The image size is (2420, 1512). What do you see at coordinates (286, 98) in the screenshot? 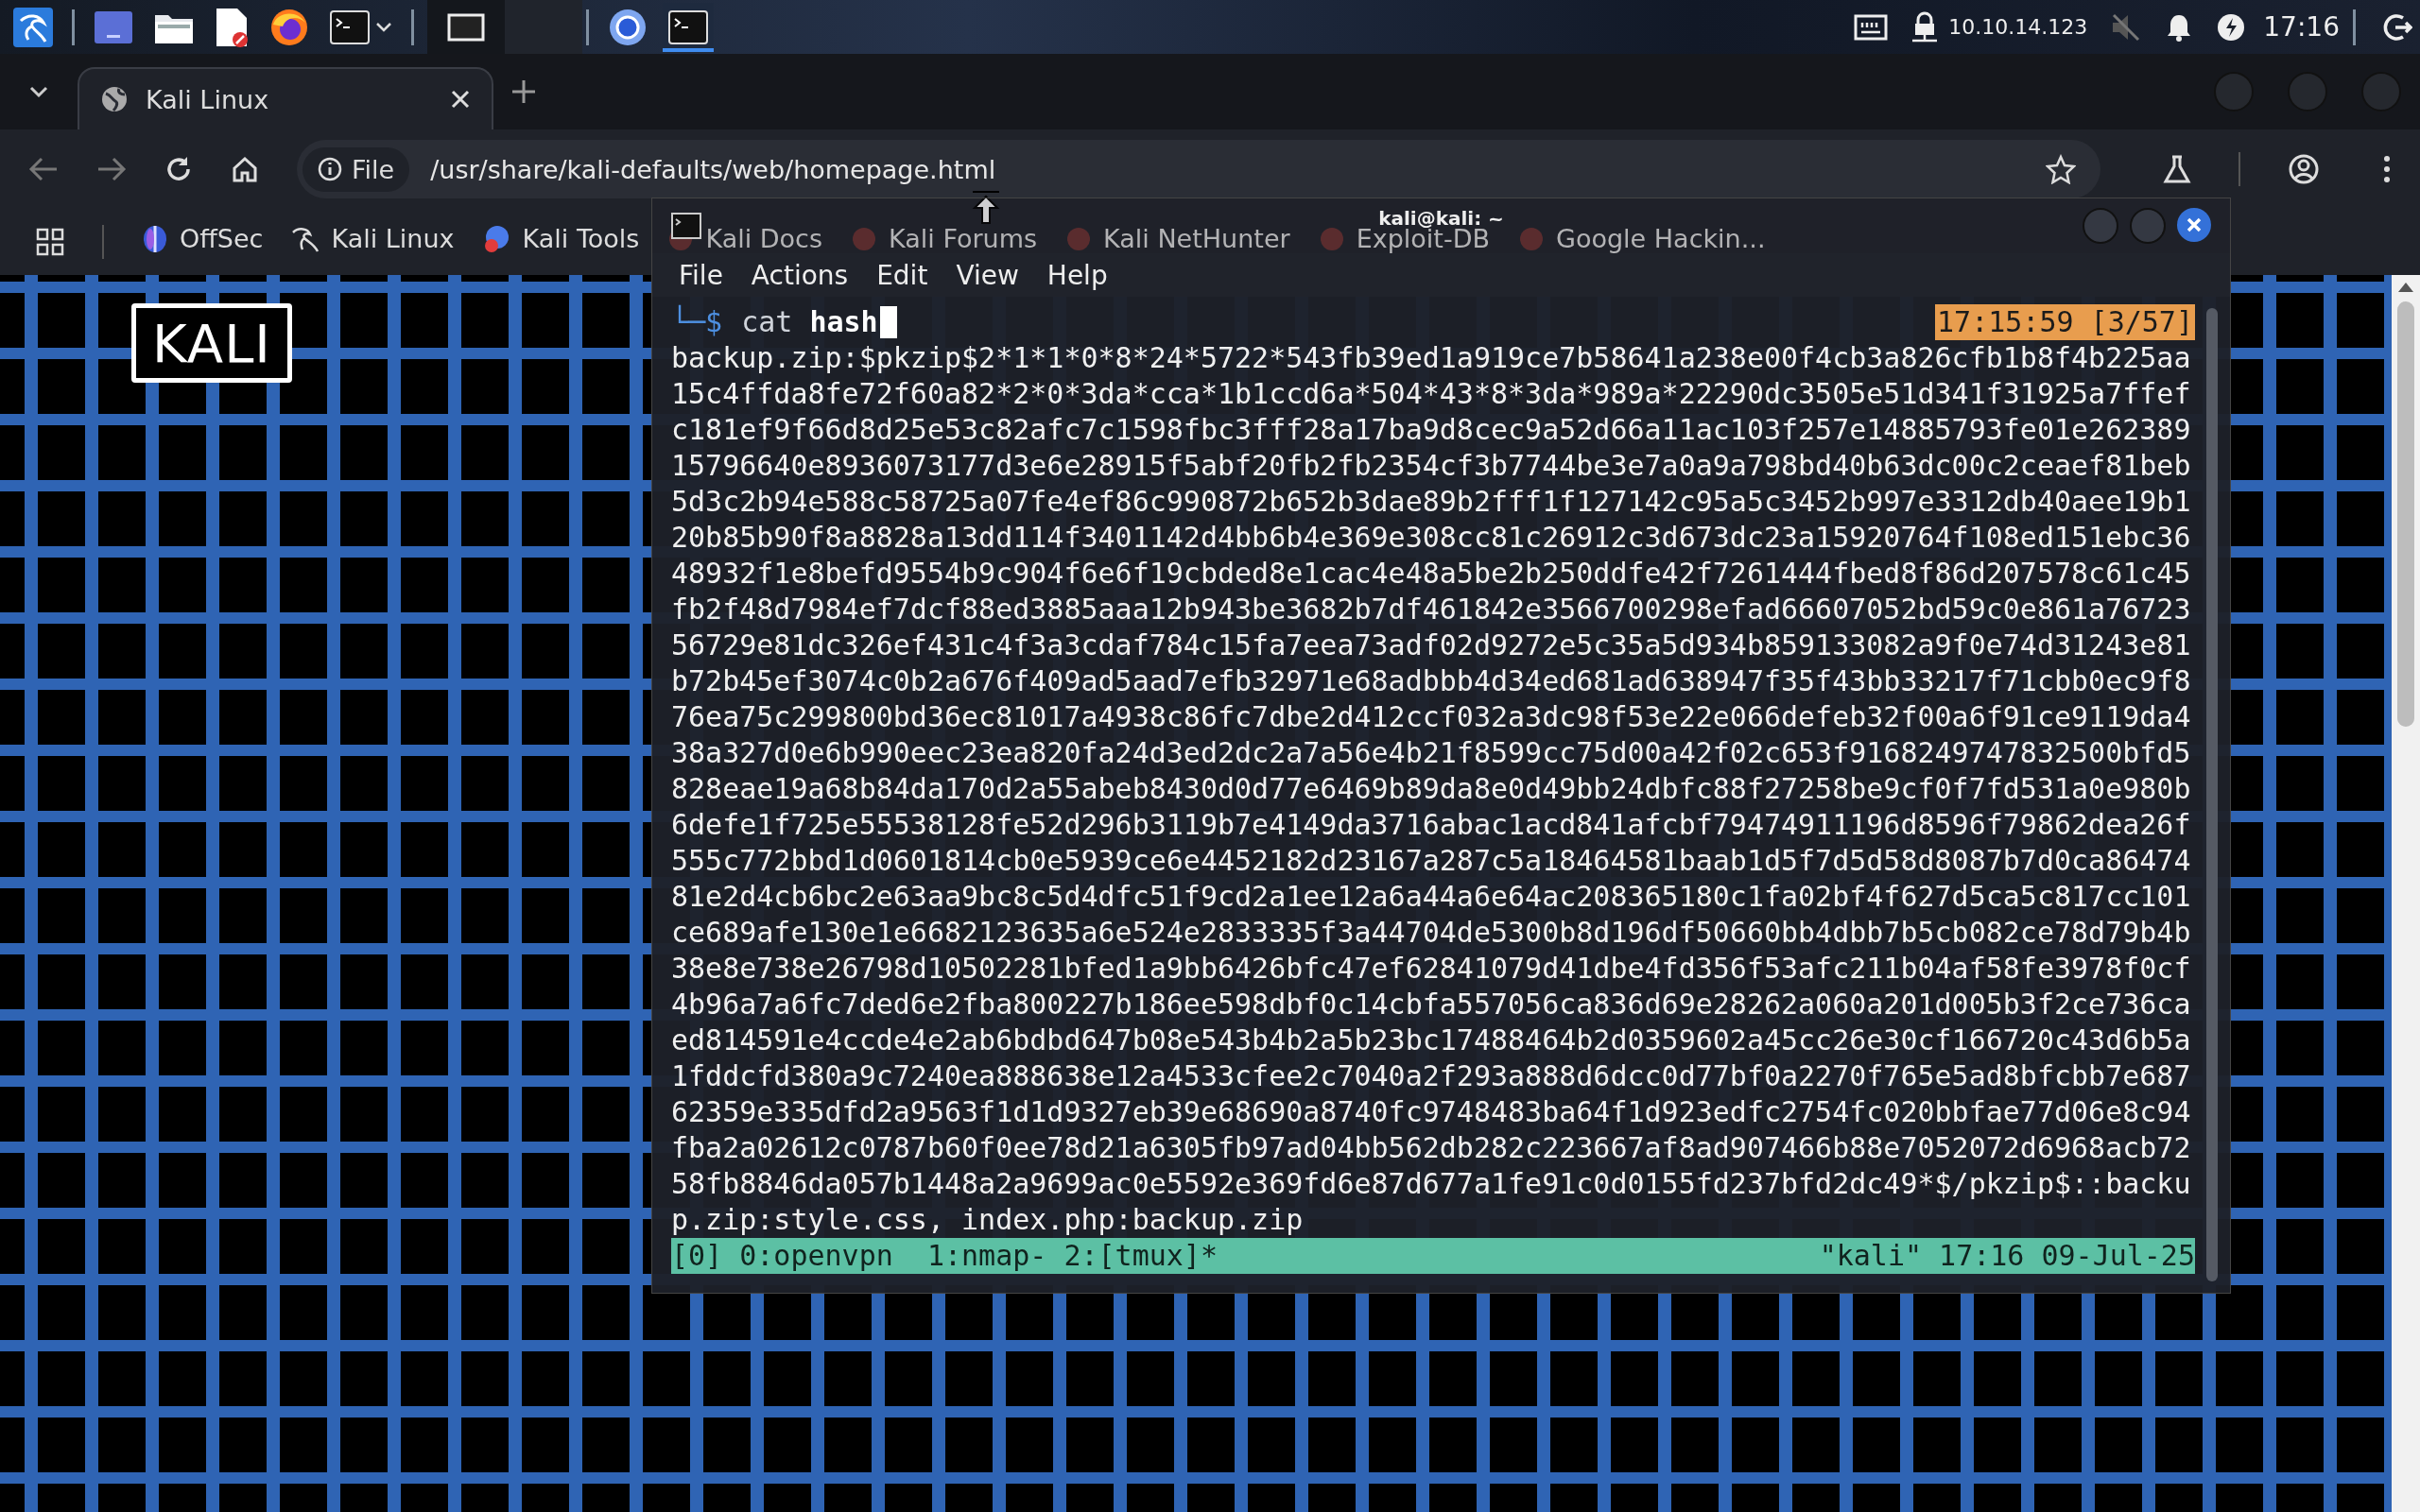
I see `browser-tab: Kali Linux` at bounding box center [286, 98].